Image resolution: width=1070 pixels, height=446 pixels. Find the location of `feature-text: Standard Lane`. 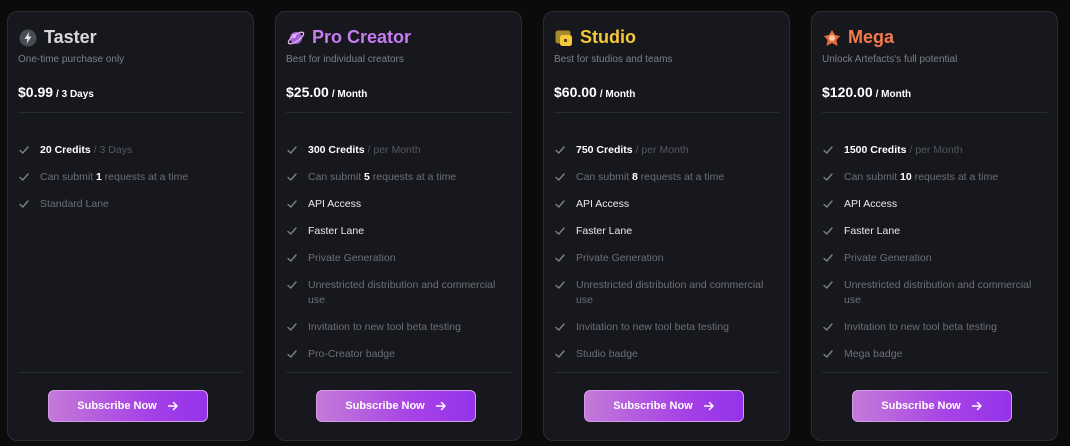

feature-text: Standard Lane is located at coordinates (74, 204).